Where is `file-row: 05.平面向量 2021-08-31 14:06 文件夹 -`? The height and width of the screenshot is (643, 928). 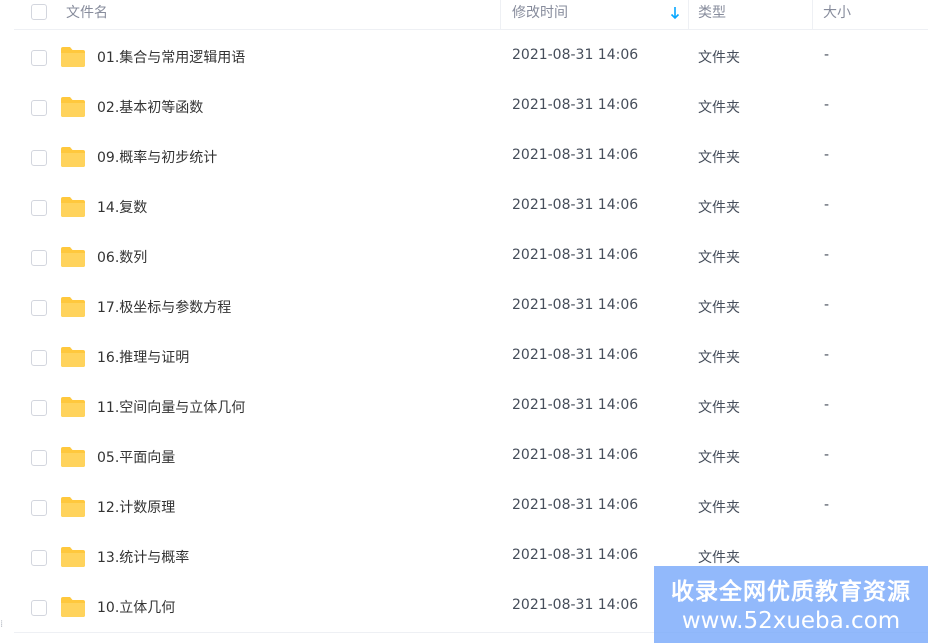 file-row: 05.平面向量 2021-08-31 14:06 文件夹 - is located at coordinates (471, 458).